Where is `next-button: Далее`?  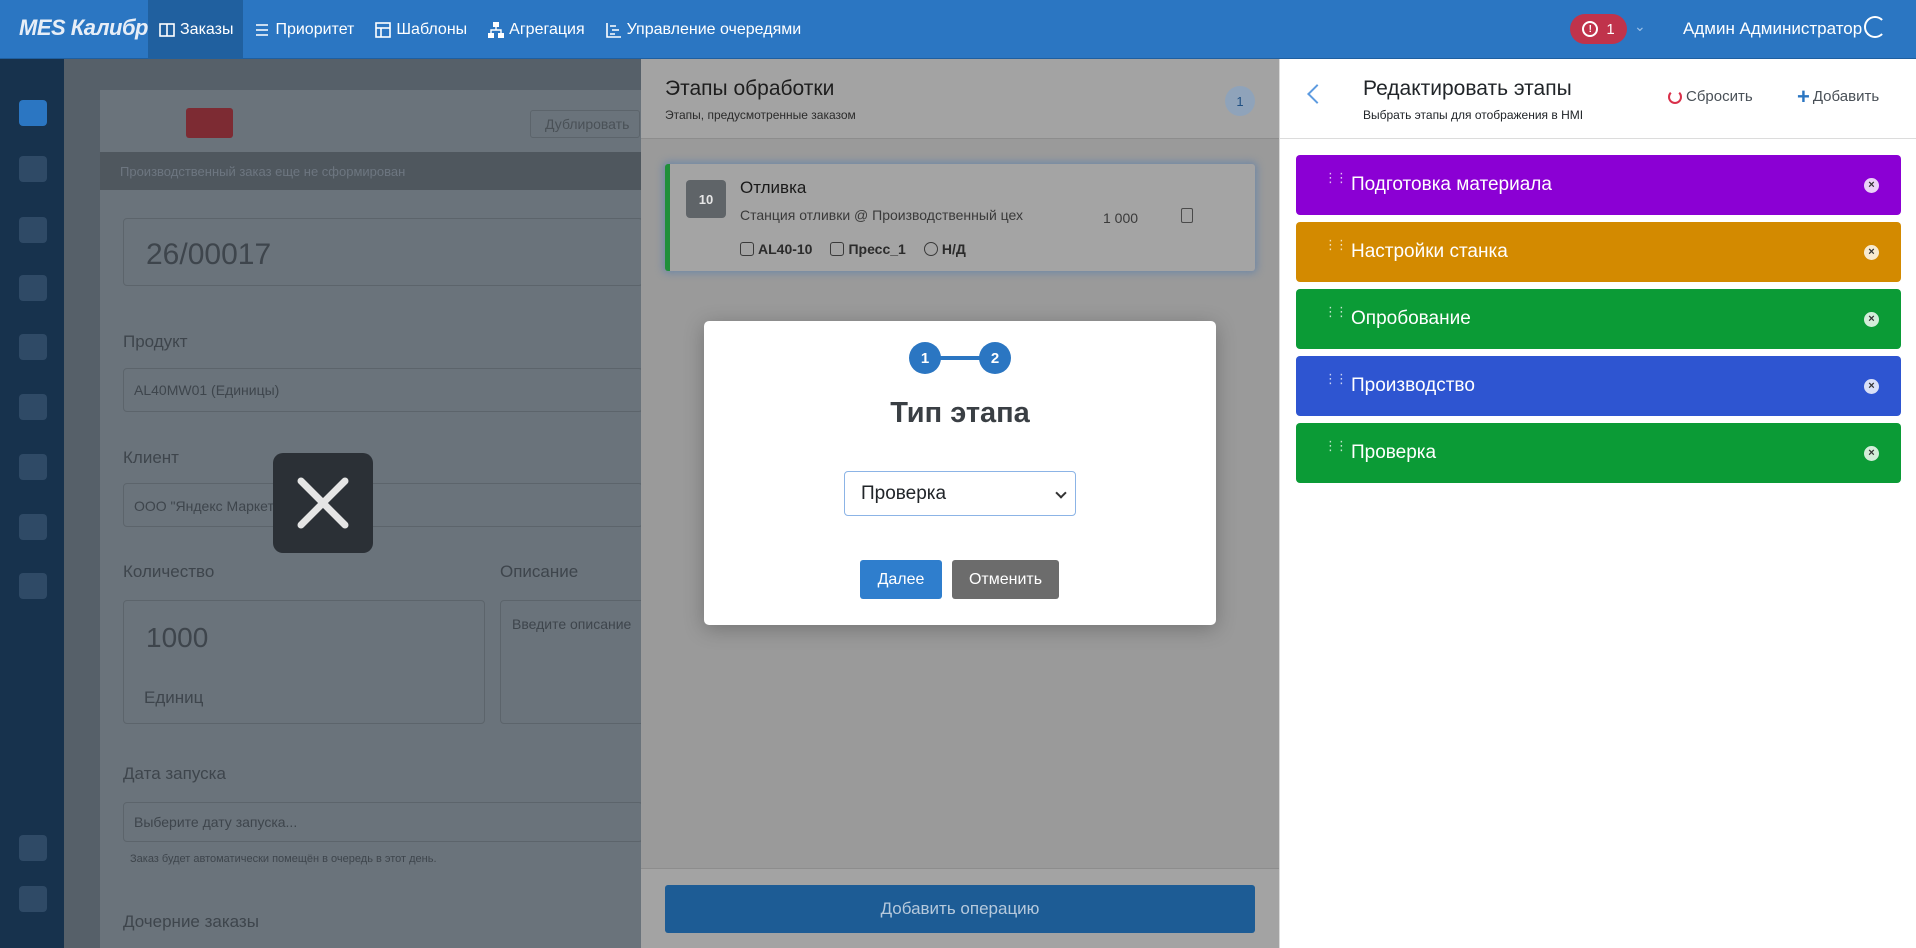
next-button: Далее is located at coordinates (901, 579).